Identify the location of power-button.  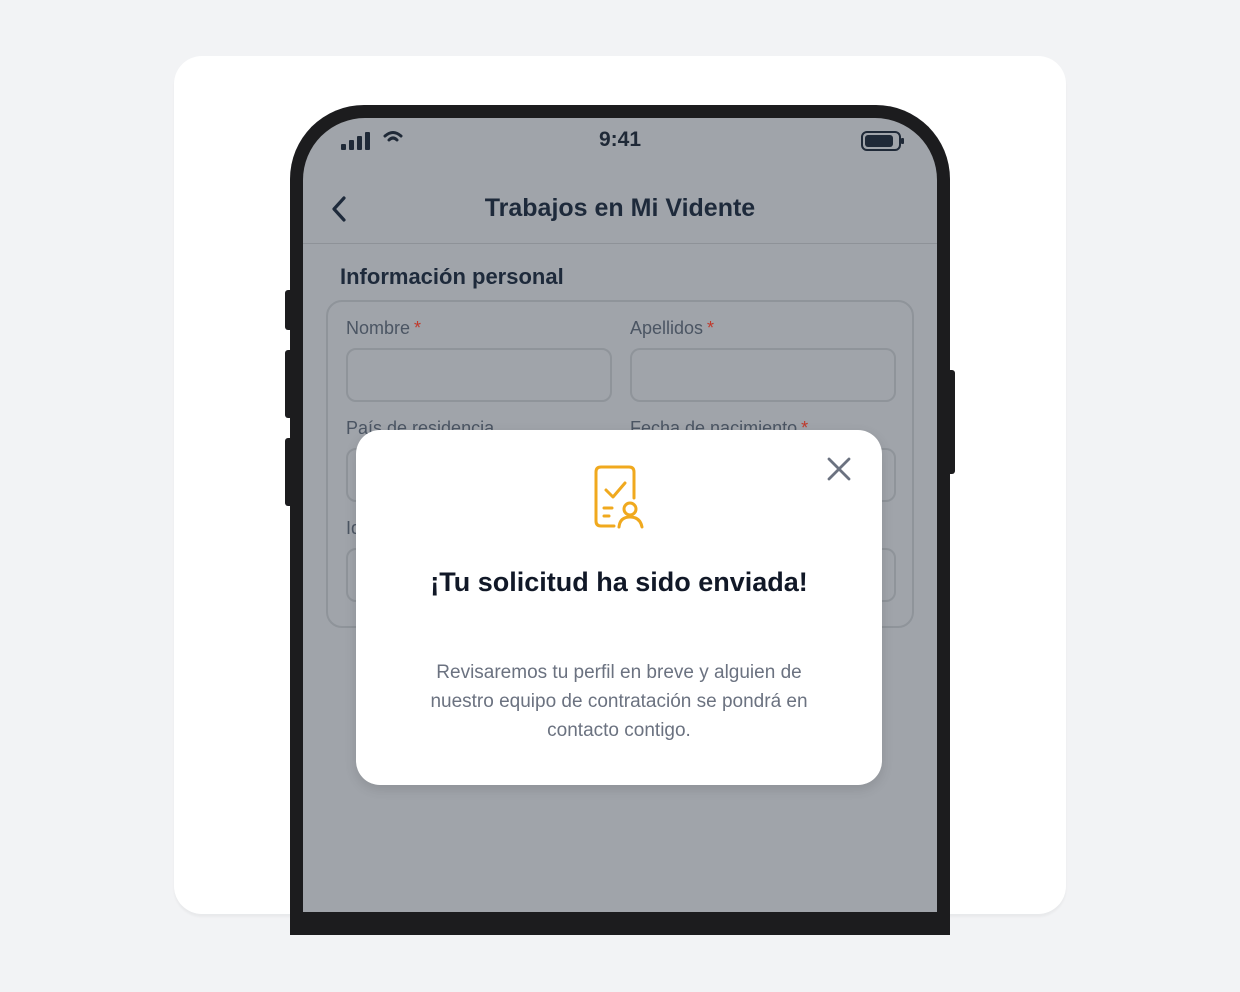
(951, 422).